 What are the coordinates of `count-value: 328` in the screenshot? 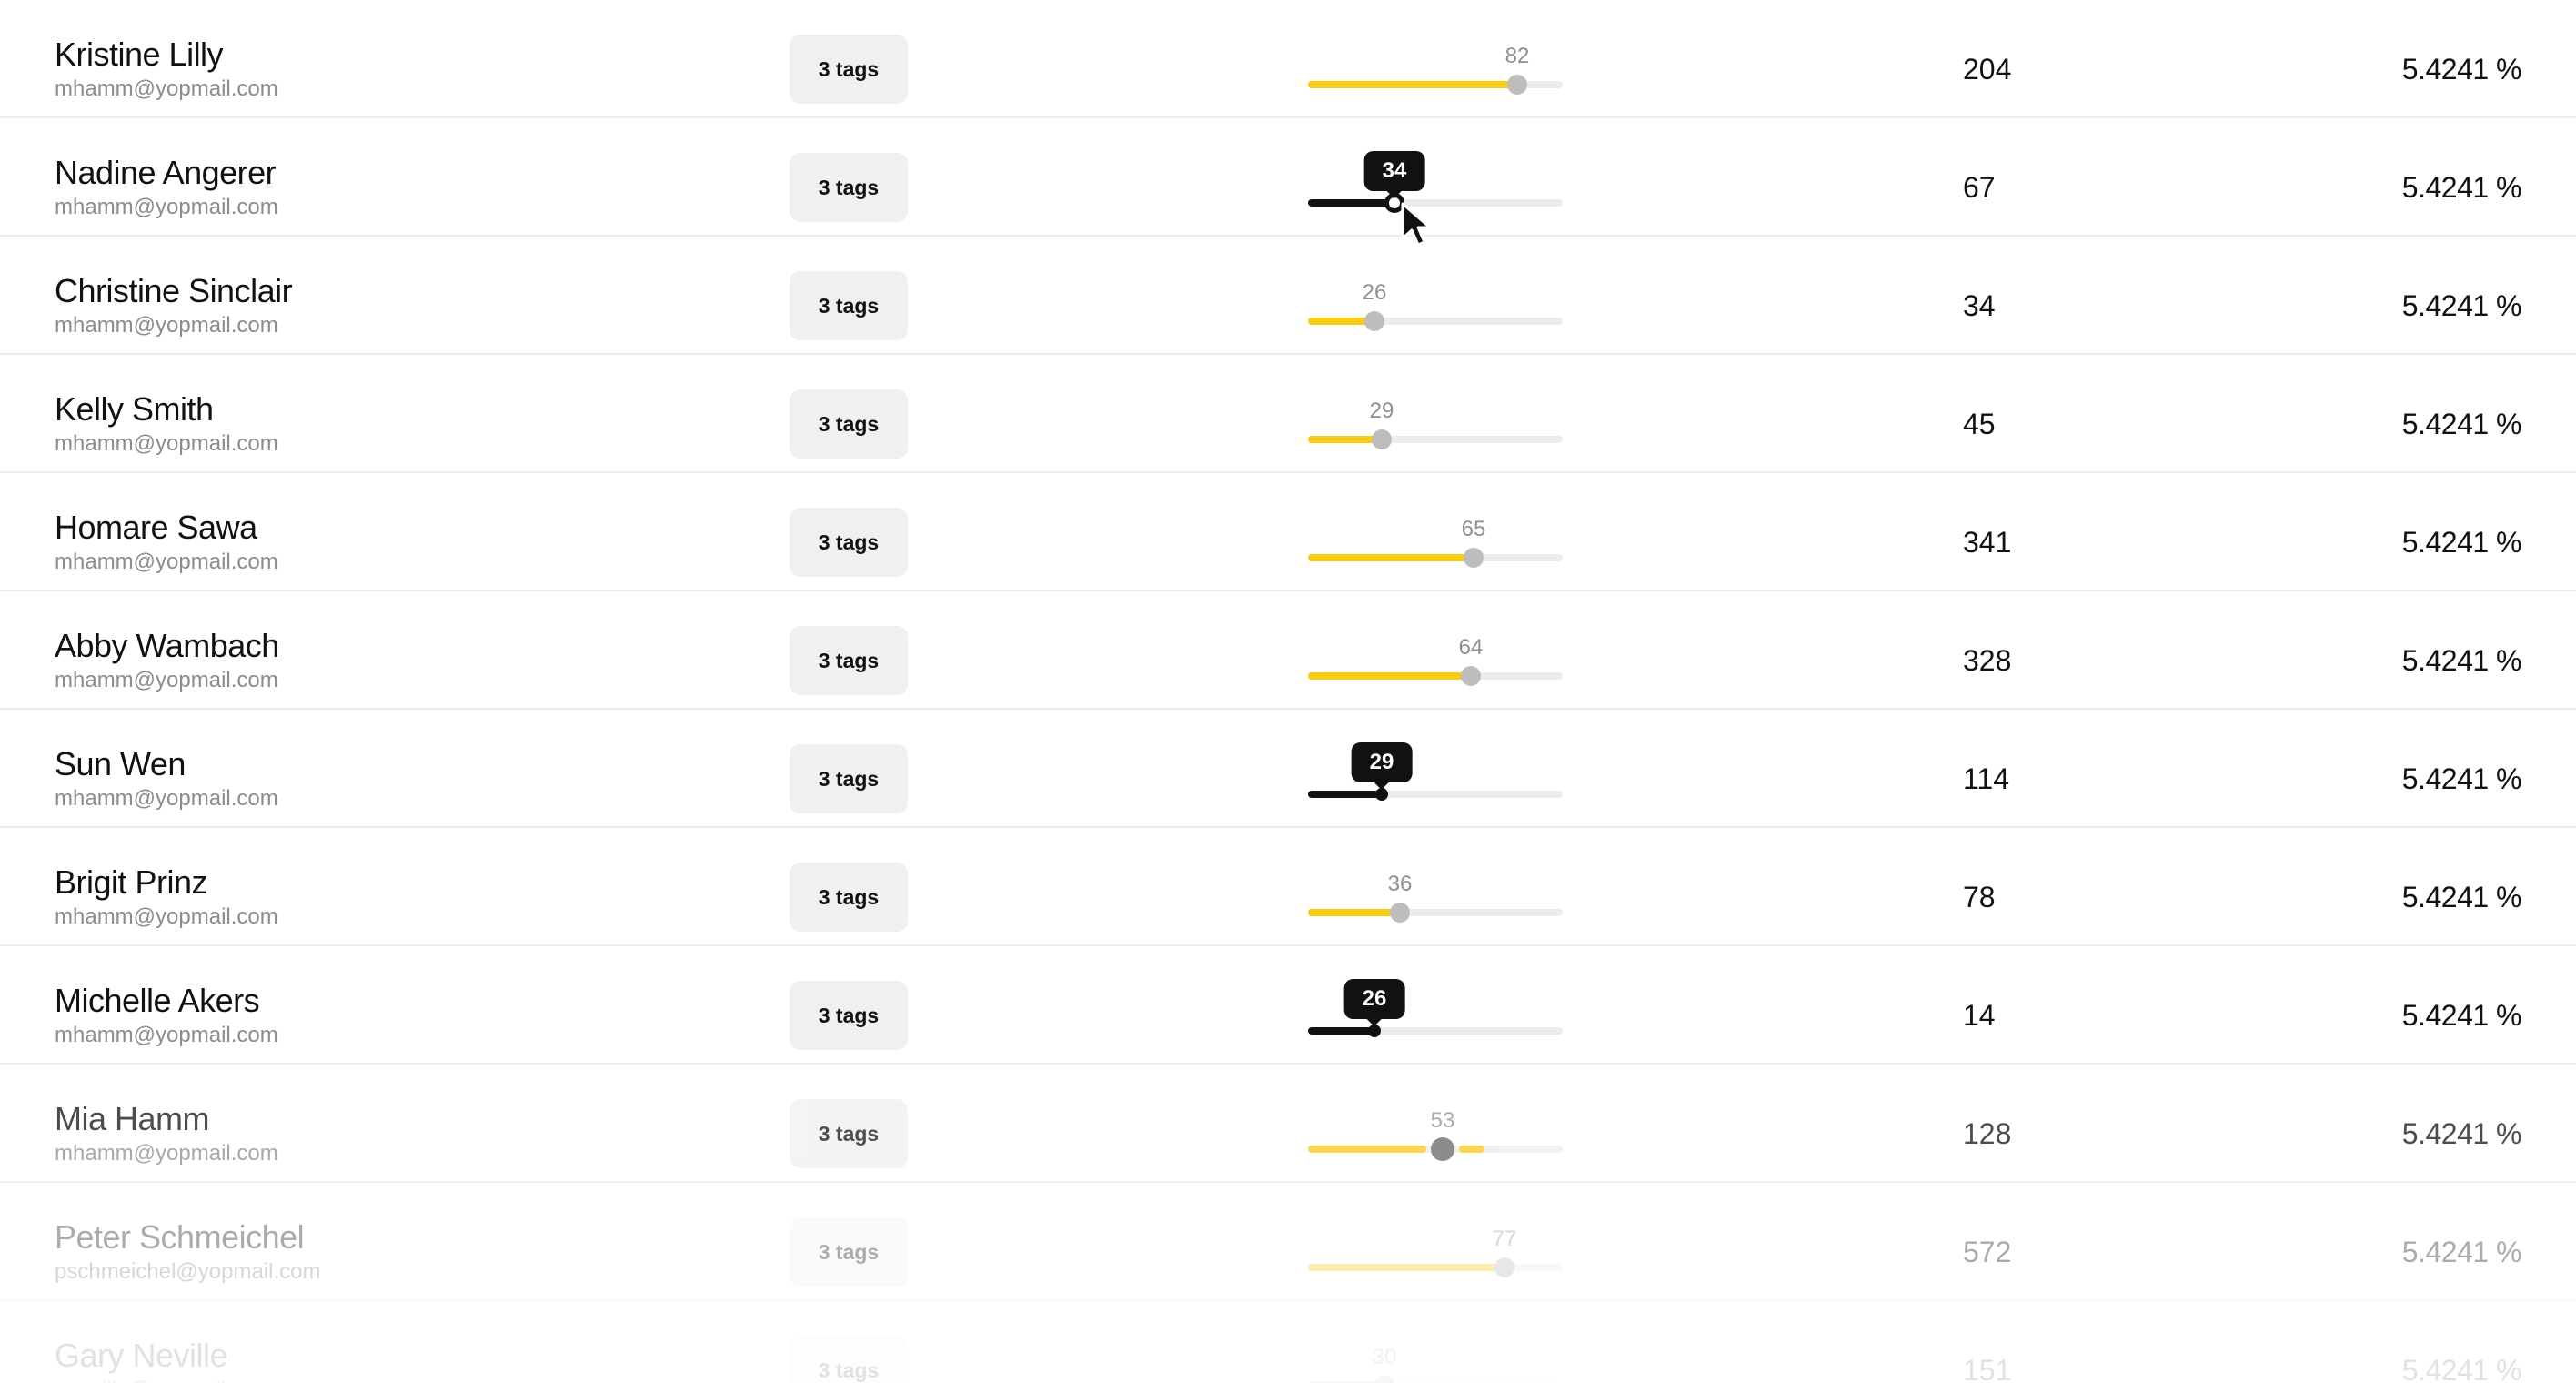 It's located at (1987, 660).